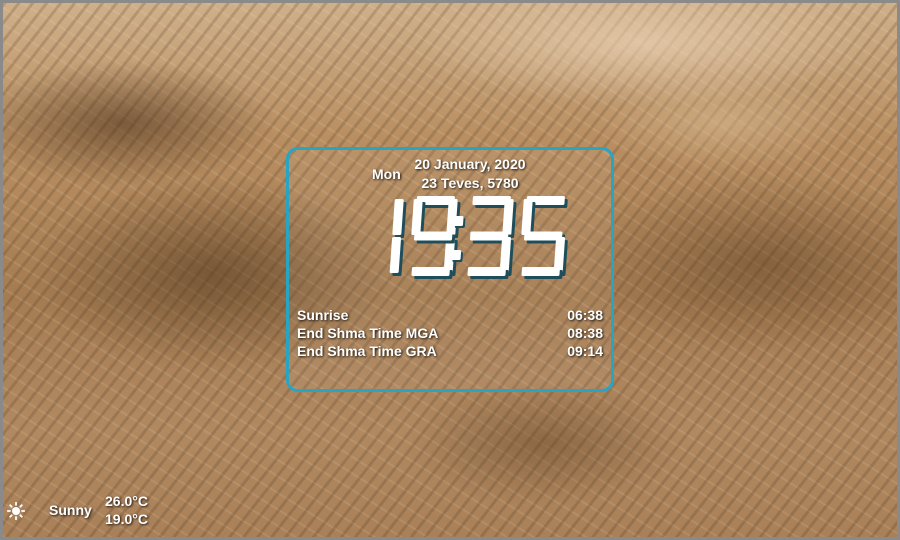 The image size is (900, 540). What do you see at coordinates (585, 315) in the screenshot?
I see `zman-time: 06:38` at bounding box center [585, 315].